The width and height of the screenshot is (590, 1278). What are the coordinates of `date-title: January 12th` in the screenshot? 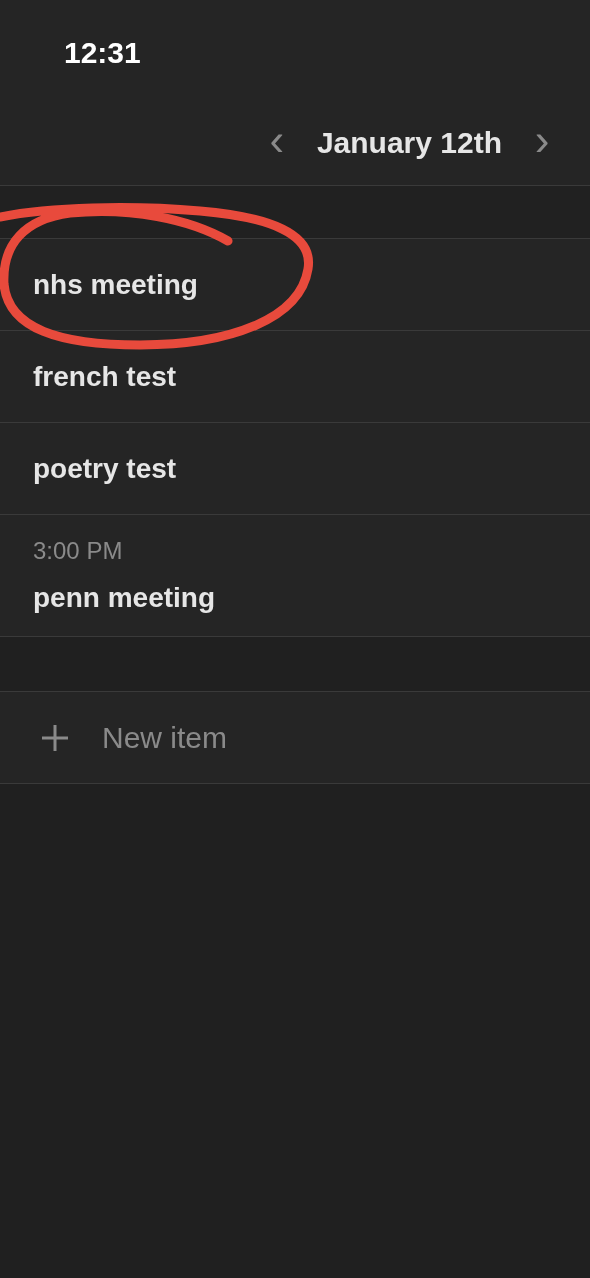 It's located at (409, 143).